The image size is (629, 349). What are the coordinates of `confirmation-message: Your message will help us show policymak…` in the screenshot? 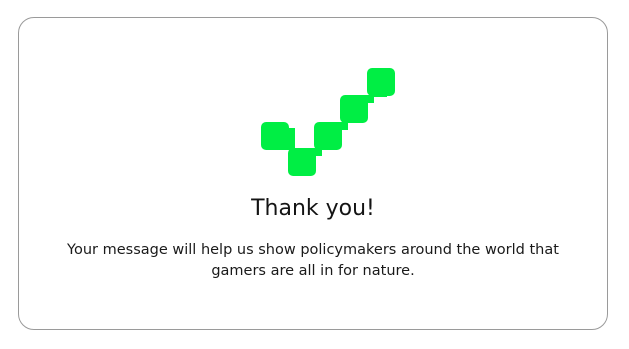 It's located at (313, 260).